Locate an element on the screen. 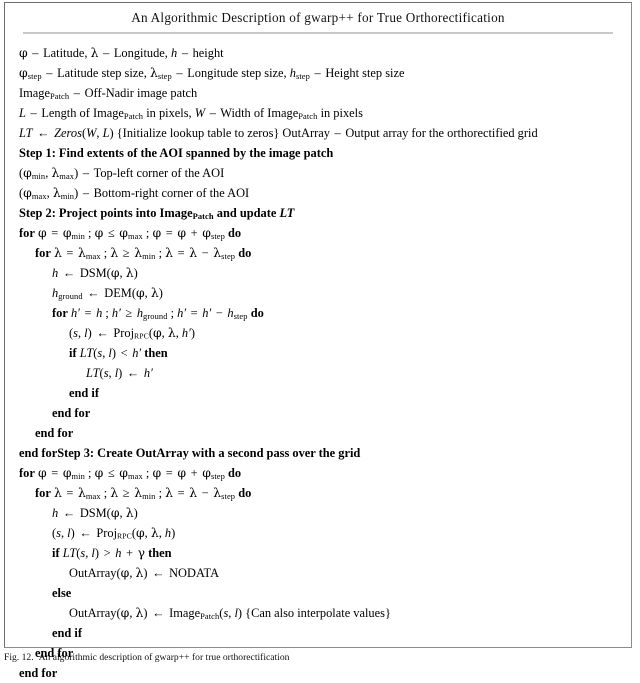  line-s2-h-dsm: h ← DSM(φ, λ) is located at coordinates (95, 272).